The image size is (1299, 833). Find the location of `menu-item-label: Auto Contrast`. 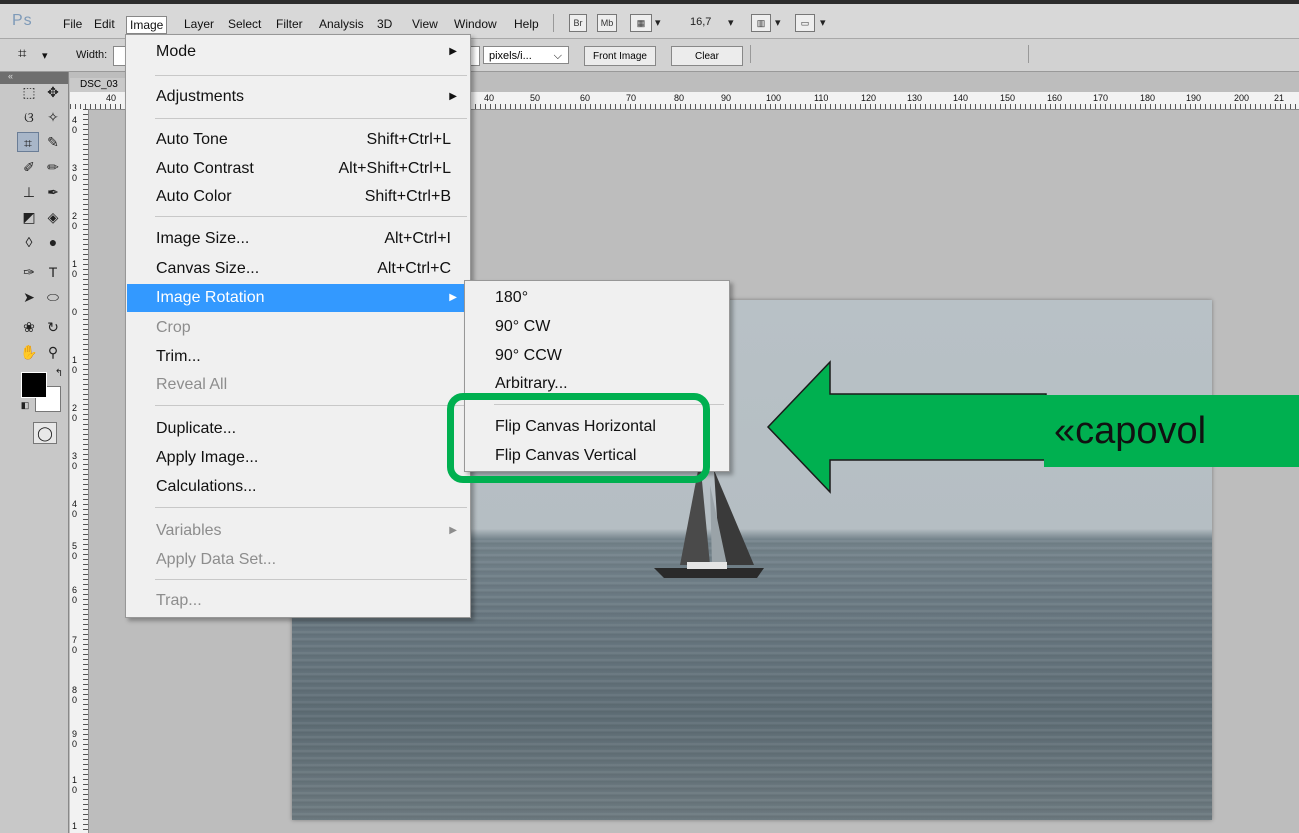

menu-item-label: Auto Contrast is located at coordinates (205, 168).